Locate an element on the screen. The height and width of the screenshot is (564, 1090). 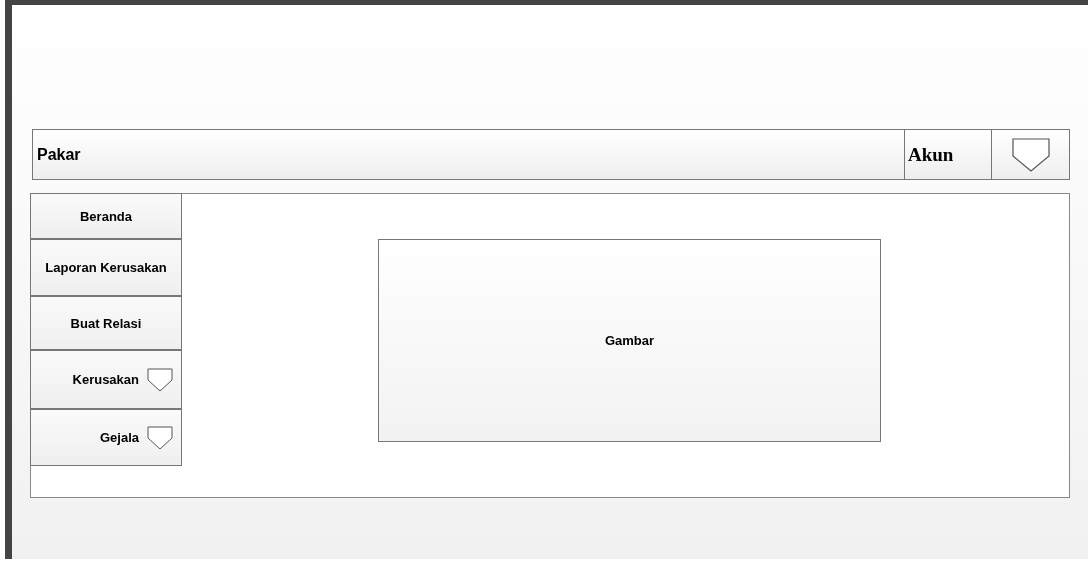
menu-item: Buat Relasi is located at coordinates (106, 323).